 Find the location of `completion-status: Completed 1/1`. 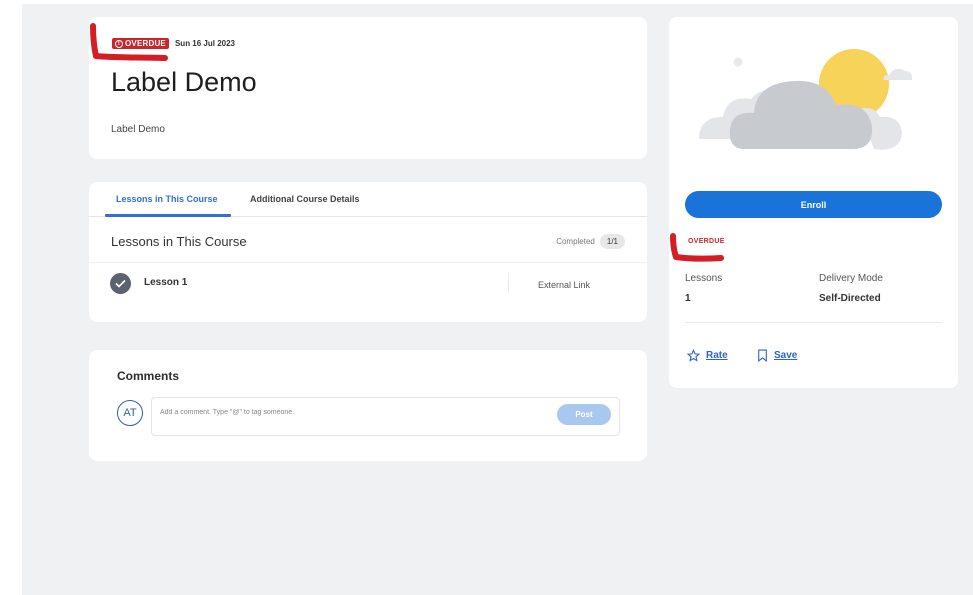

completion-status: Completed 1/1 is located at coordinates (590, 241).